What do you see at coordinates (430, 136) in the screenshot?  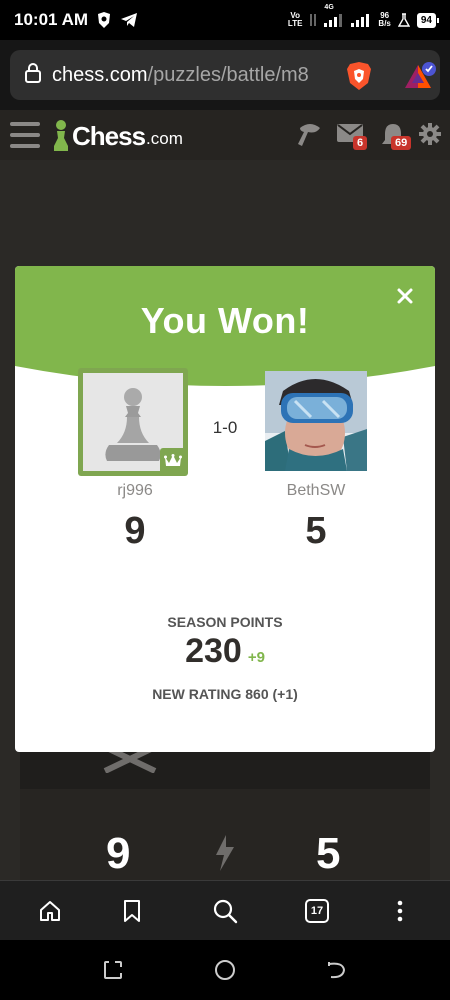 I see `gear-icon` at bounding box center [430, 136].